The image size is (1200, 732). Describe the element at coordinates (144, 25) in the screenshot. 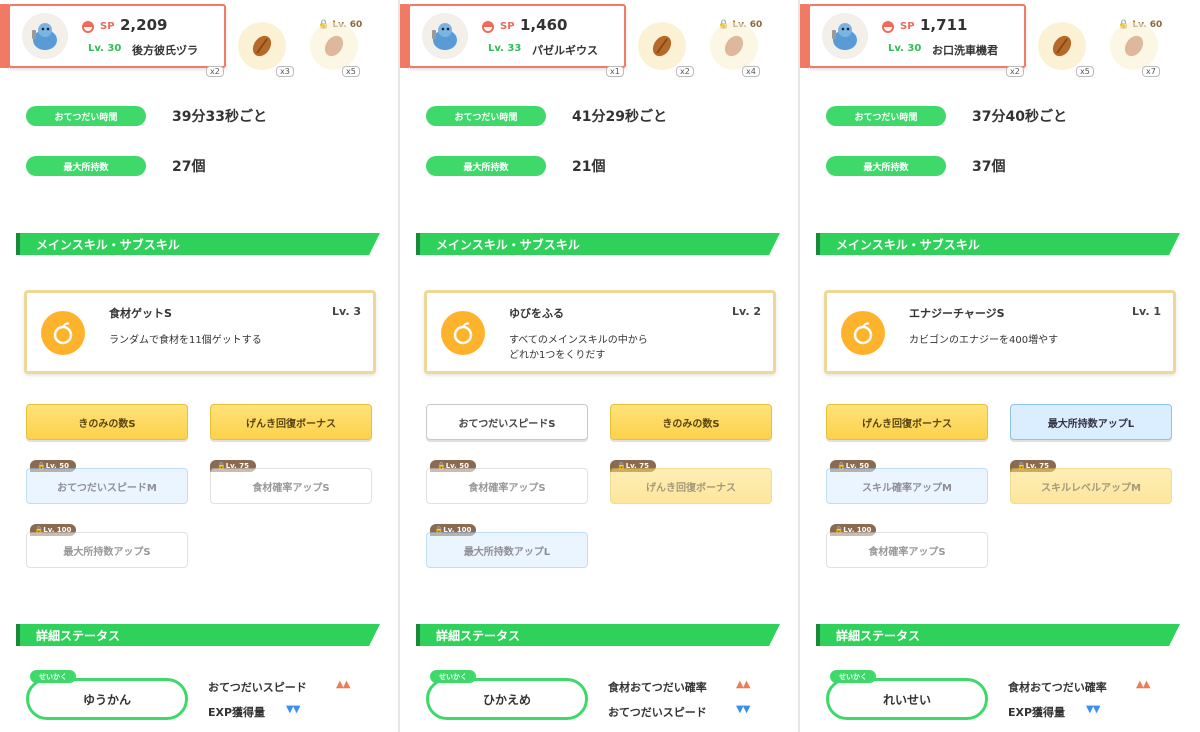

I see `strength-value: 2,209` at that location.